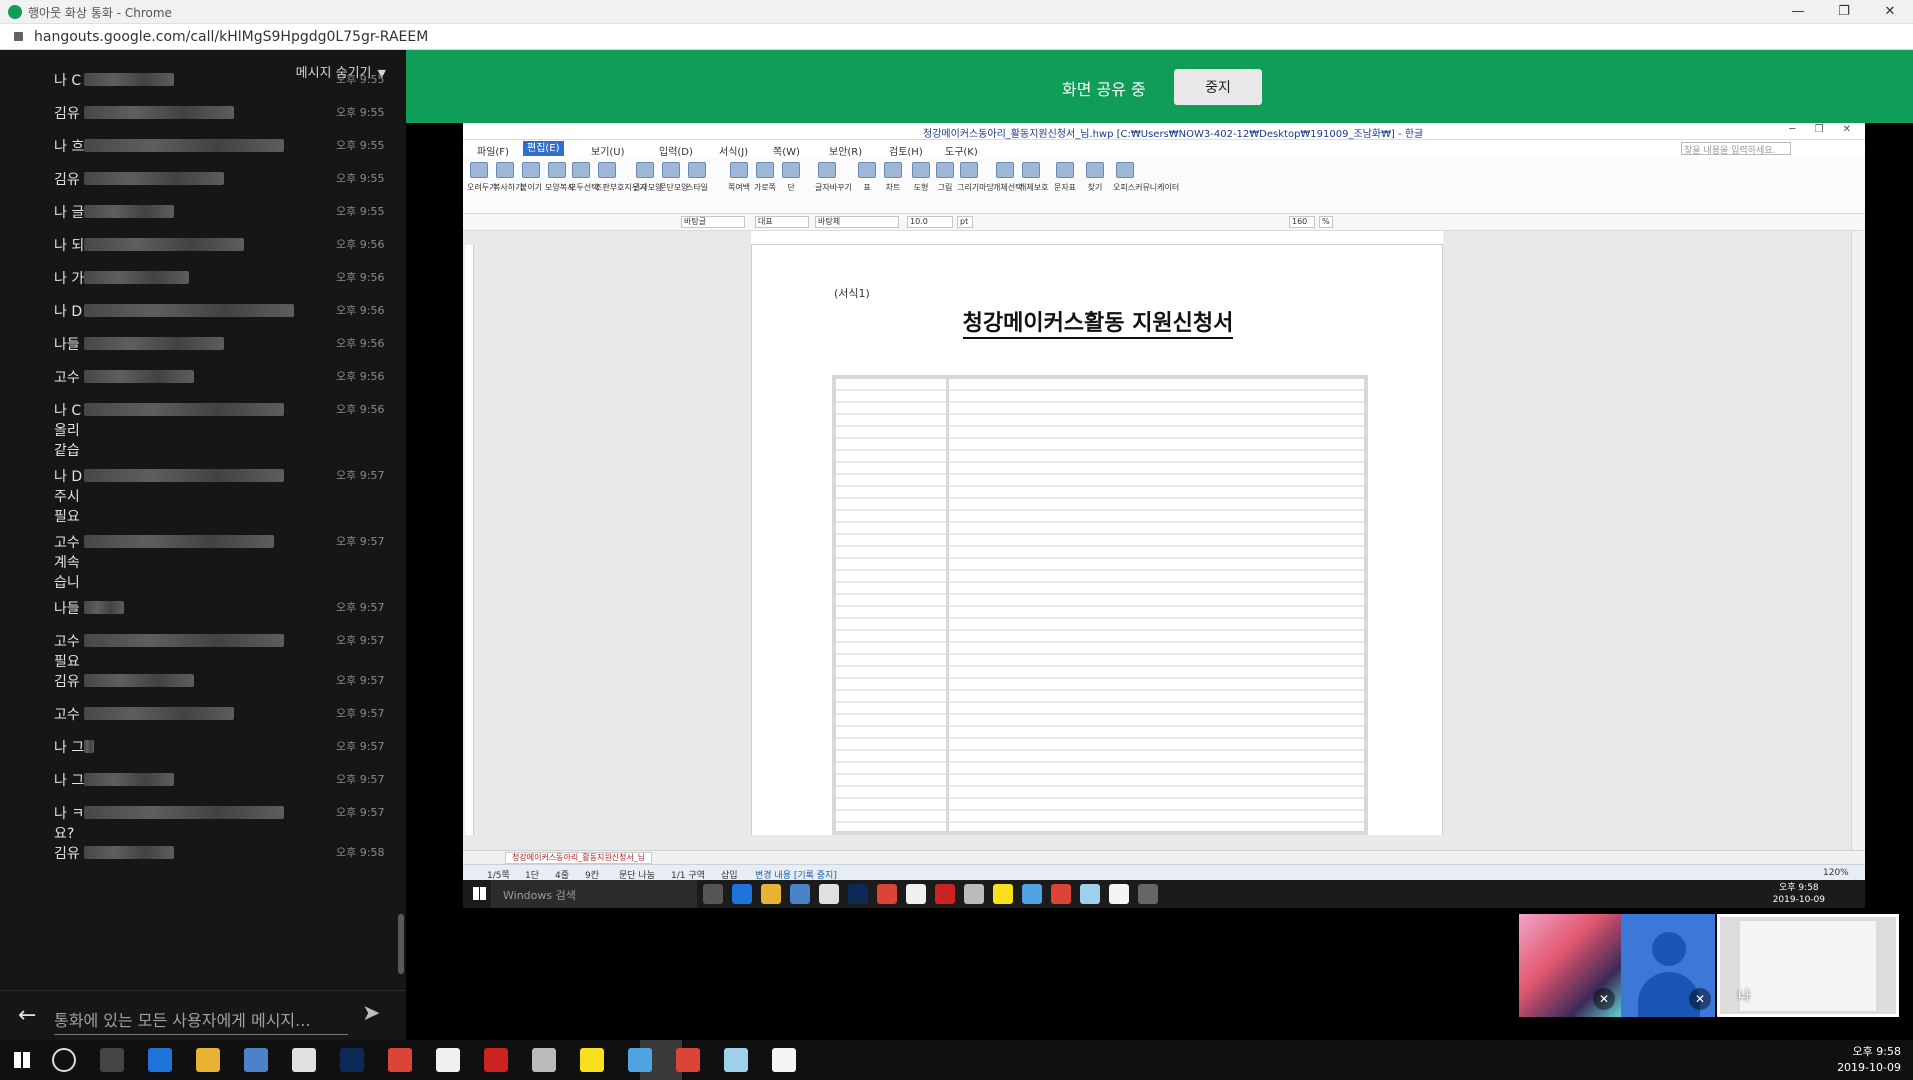 This screenshot has height=1080, width=1913. What do you see at coordinates (493, 150) in the screenshot?
I see `hwp-menu-item: 파일(F)` at bounding box center [493, 150].